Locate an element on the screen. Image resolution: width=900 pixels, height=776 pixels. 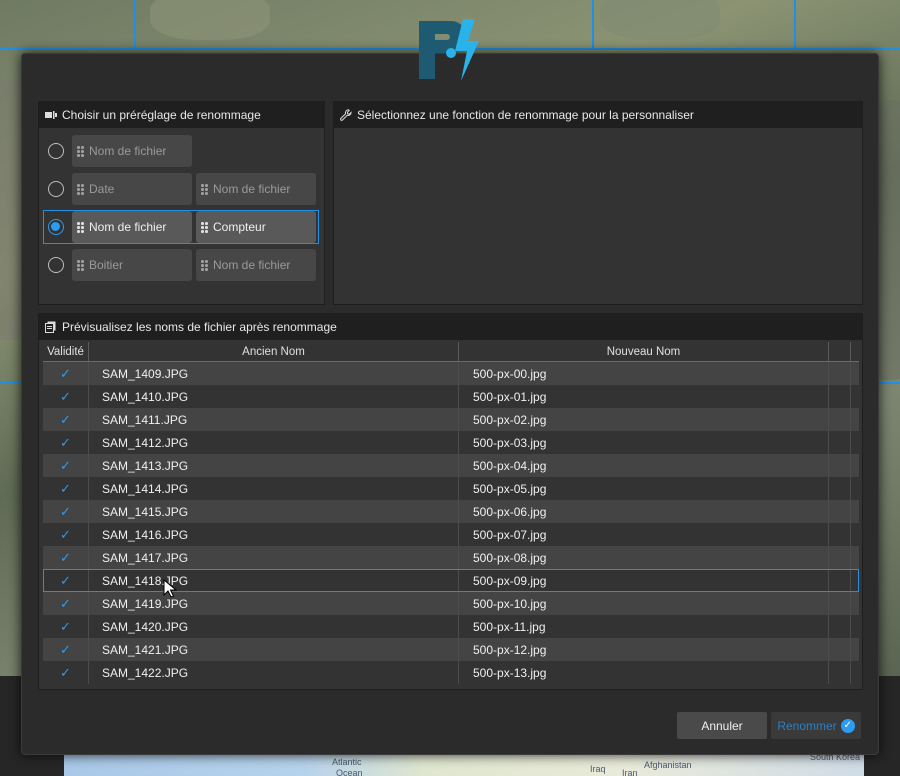
cancel-label: Annuler is located at coordinates (722, 725).